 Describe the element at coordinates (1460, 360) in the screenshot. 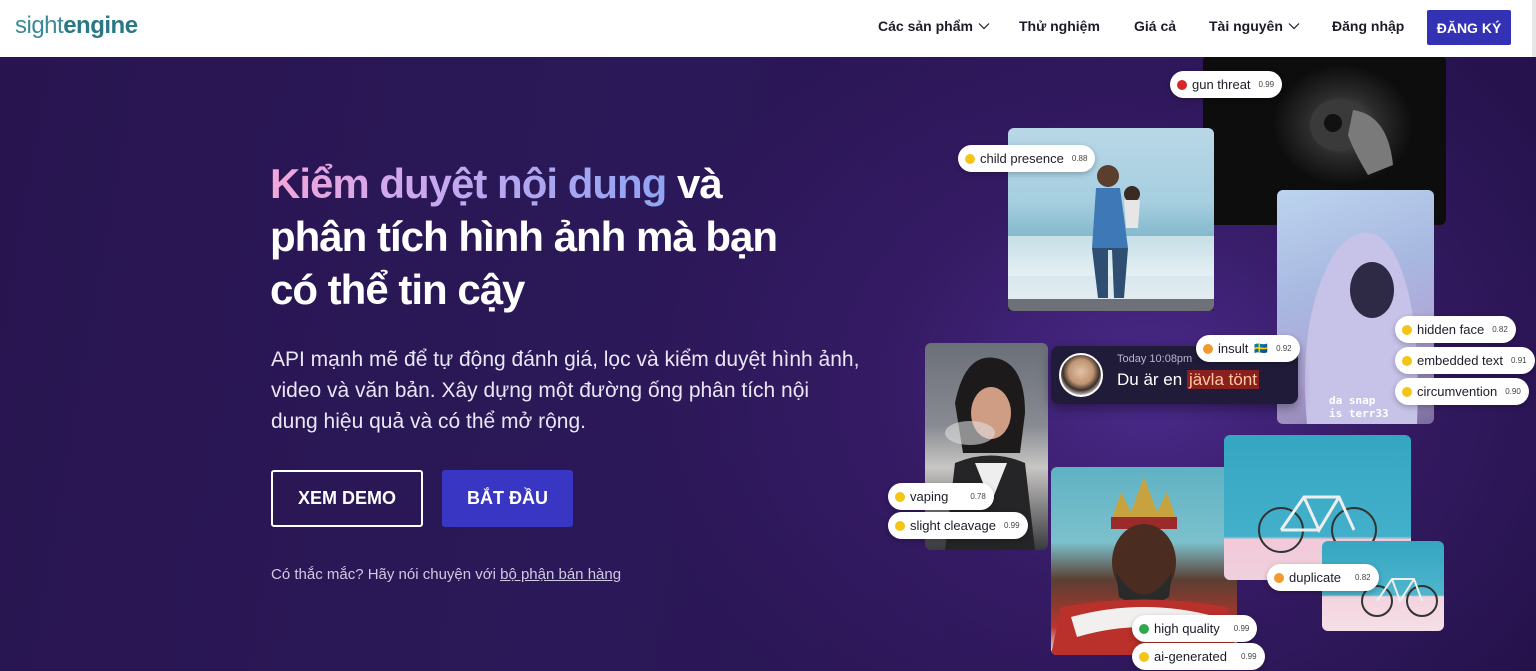

I see `tag-label: embedded text` at that location.